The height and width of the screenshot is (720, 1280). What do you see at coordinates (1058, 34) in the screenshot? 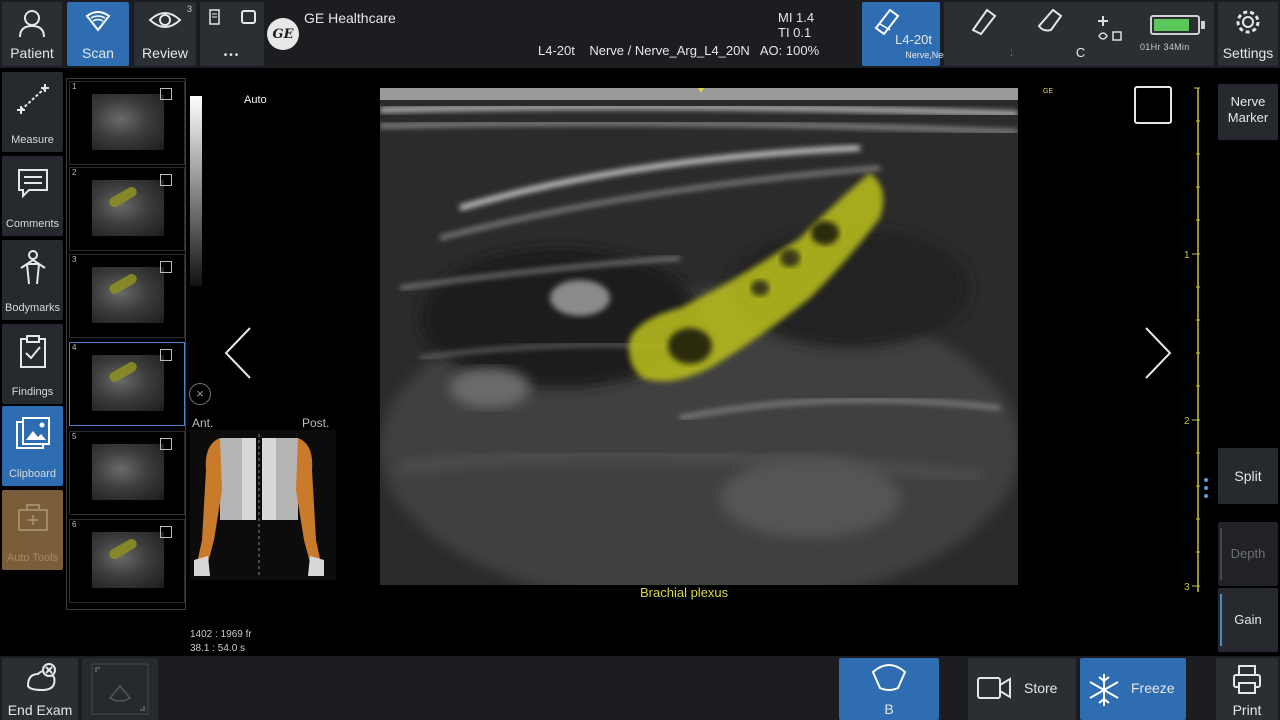
I see `probe-c1-5-button: C1-5` at bounding box center [1058, 34].